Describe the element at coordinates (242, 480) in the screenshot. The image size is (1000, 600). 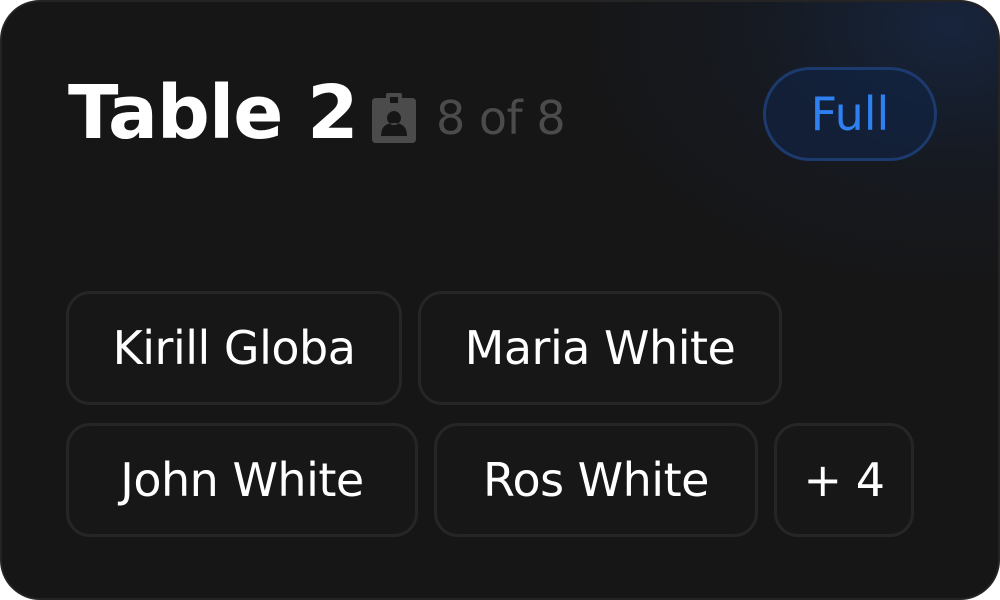
I see `guest-chip: John White` at that location.